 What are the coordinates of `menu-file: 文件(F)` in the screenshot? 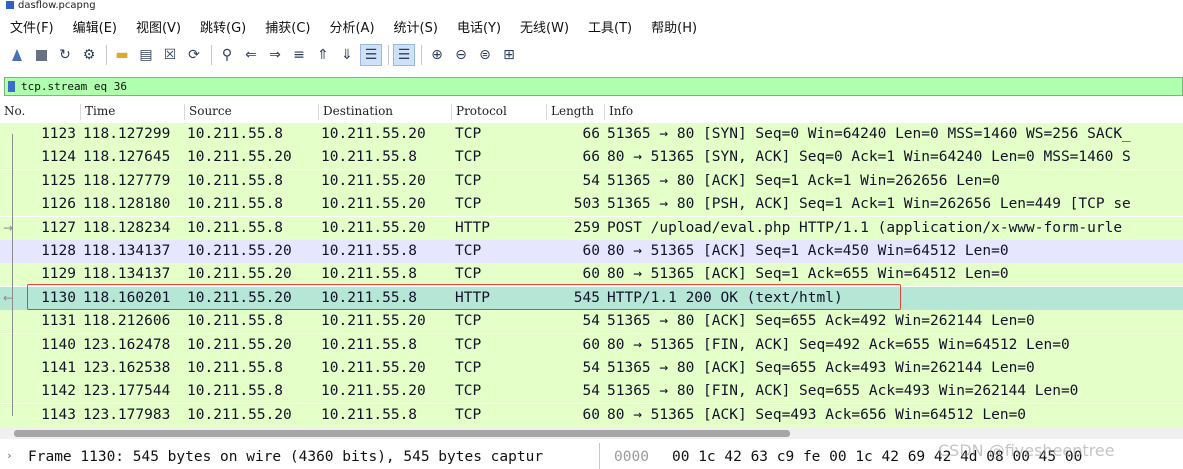 It's located at (32, 26).